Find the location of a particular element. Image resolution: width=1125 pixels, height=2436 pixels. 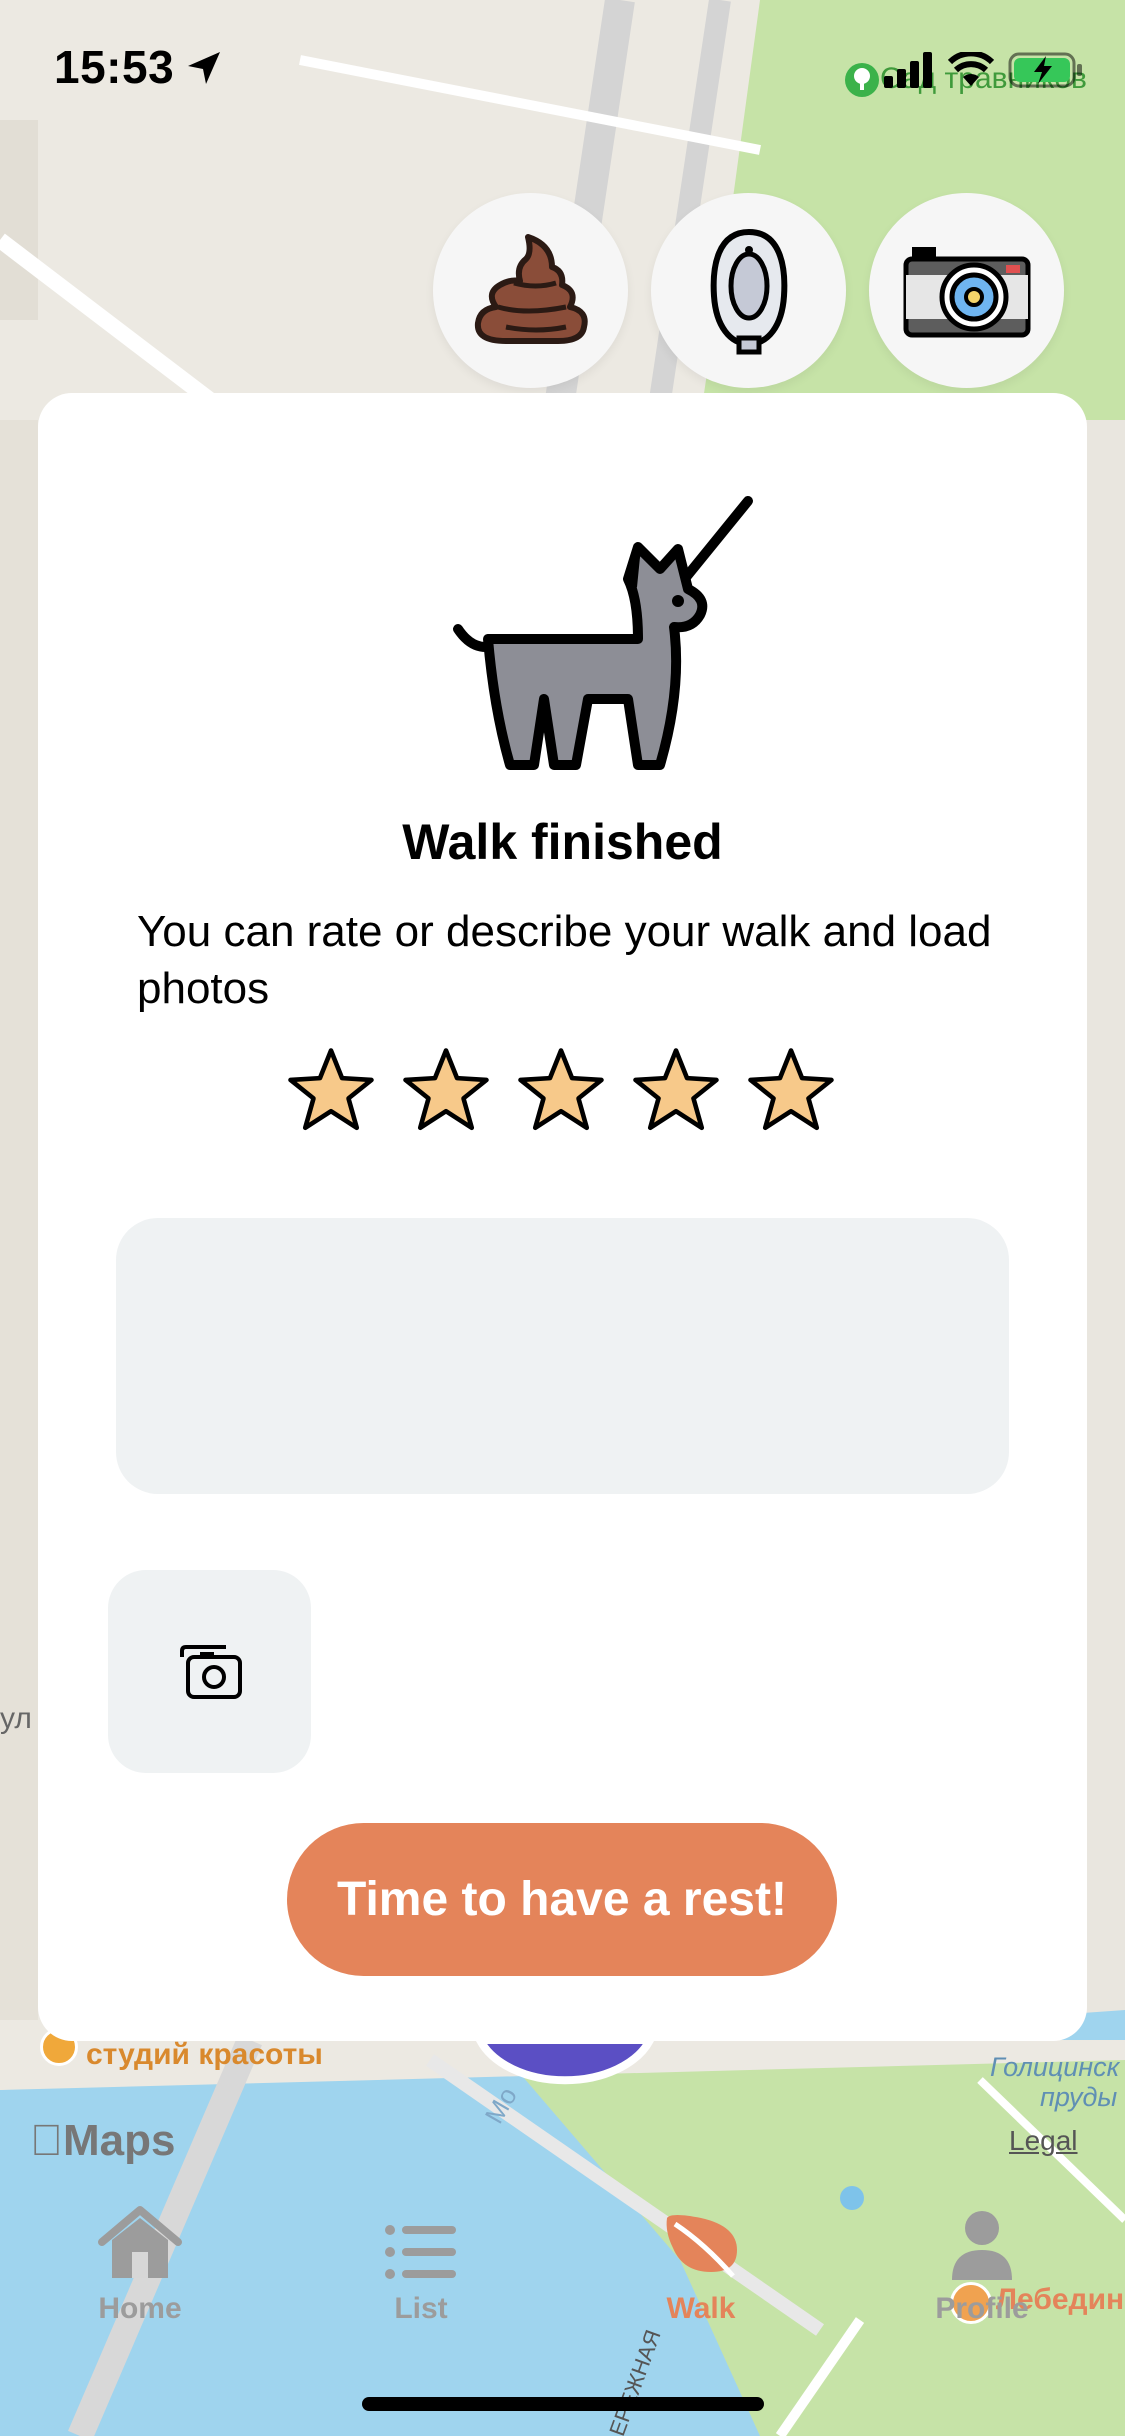

location-arrow-icon is located at coordinates (204, 68).